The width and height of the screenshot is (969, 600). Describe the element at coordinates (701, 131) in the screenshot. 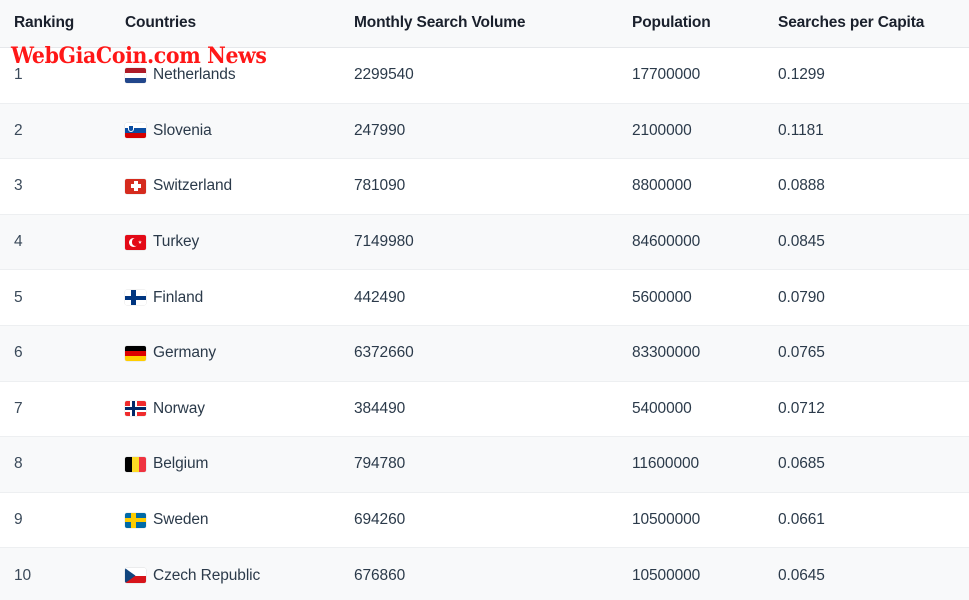

I see `cell-population: 2100000` at that location.